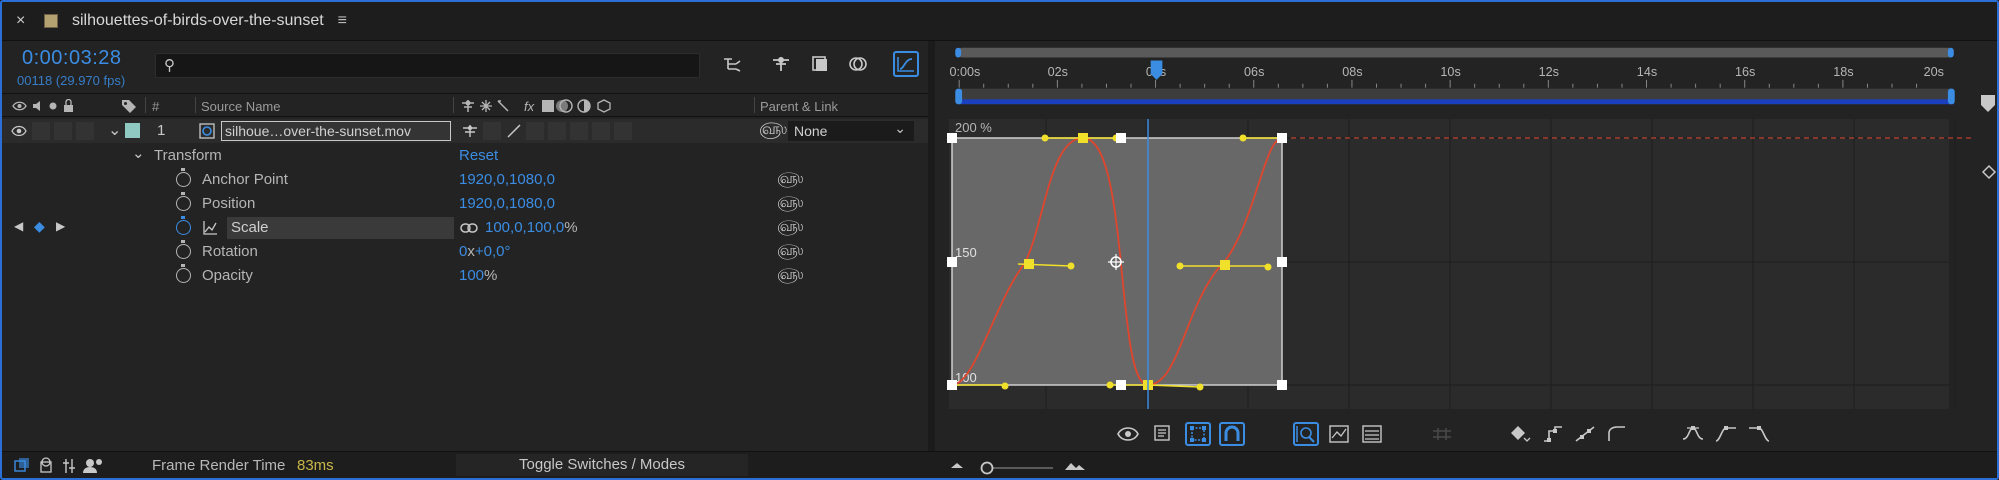  What do you see at coordinates (1617, 434) in the screenshot?
I see `convert-to-auto-bezier-icon` at bounding box center [1617, 434].